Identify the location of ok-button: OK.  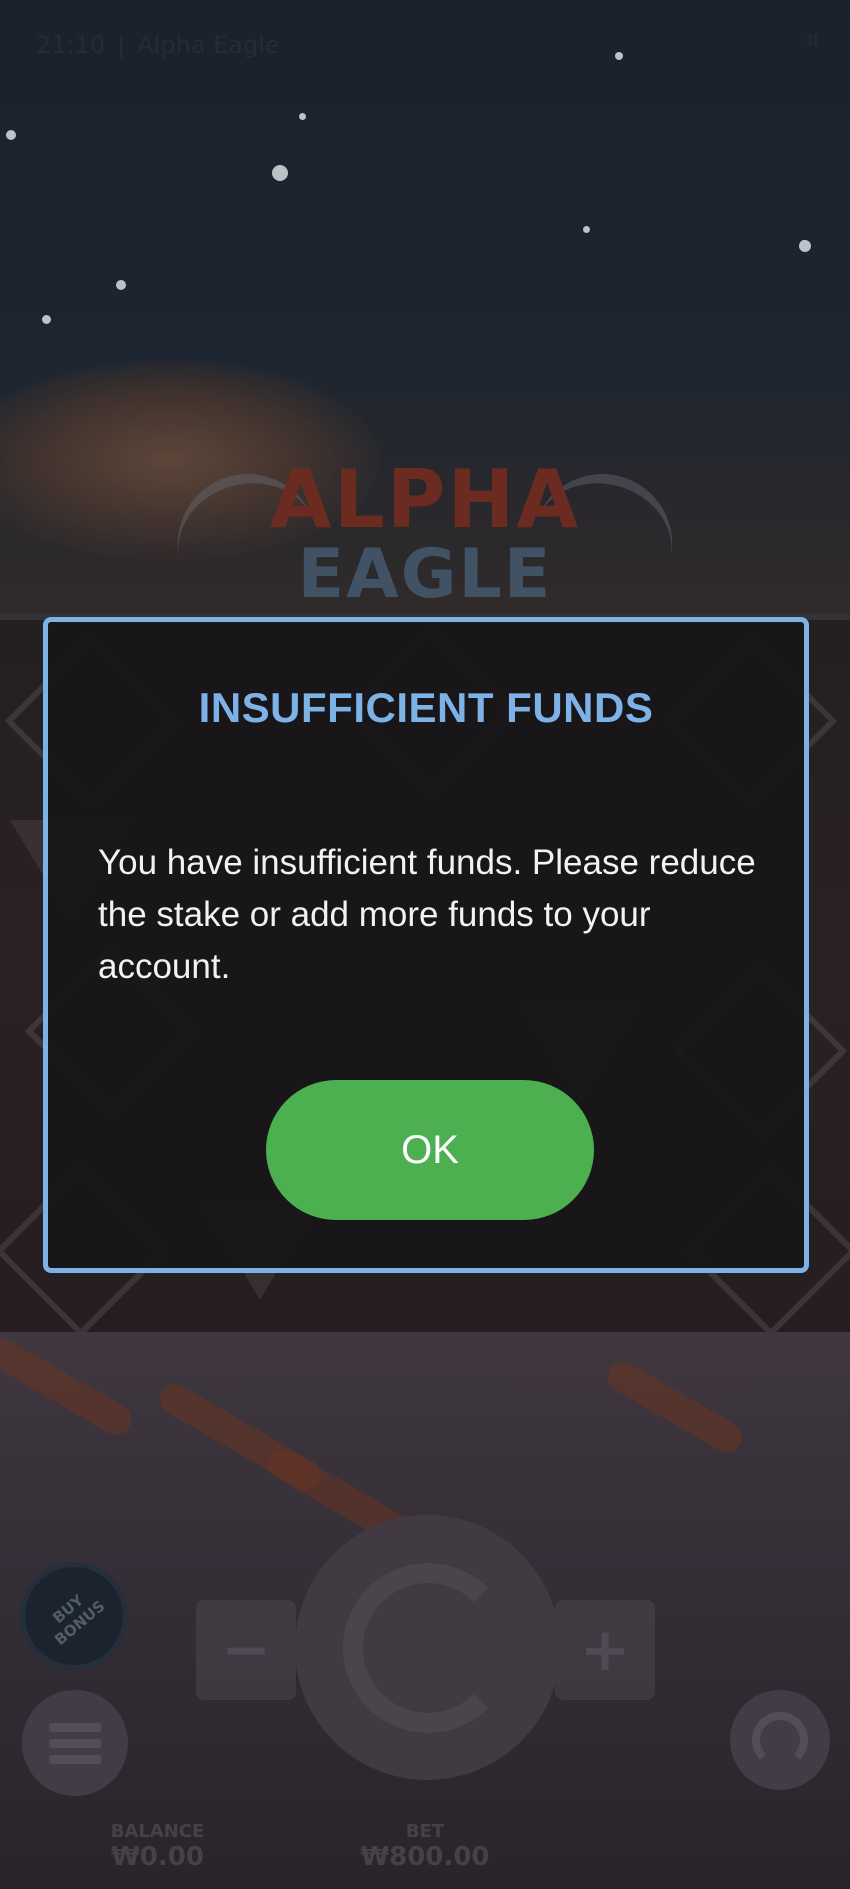
(430, 1150).